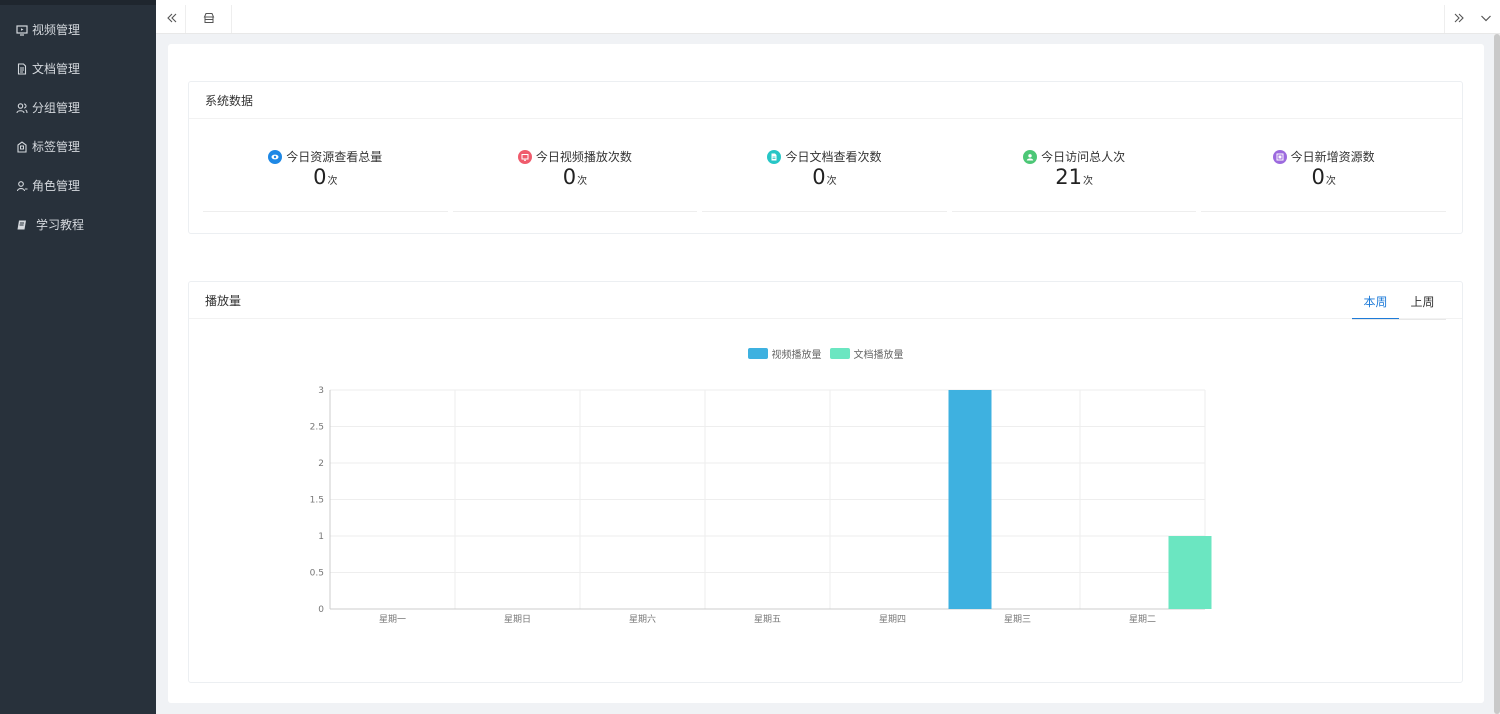 The height and width of the screenshot is (714, 1500). What do you see at coordinates (321, 391) in the screenshot?
I see `y-tick-label: 3` at bounding box center [321, 391].